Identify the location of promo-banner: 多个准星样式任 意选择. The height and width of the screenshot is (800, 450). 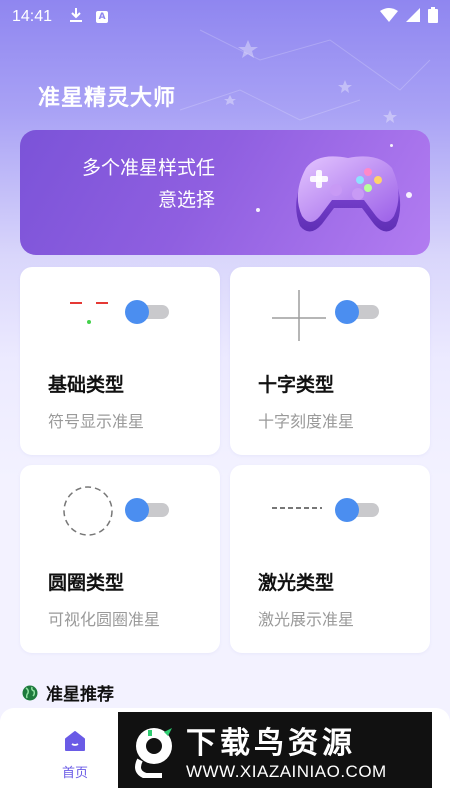
(225, 192).